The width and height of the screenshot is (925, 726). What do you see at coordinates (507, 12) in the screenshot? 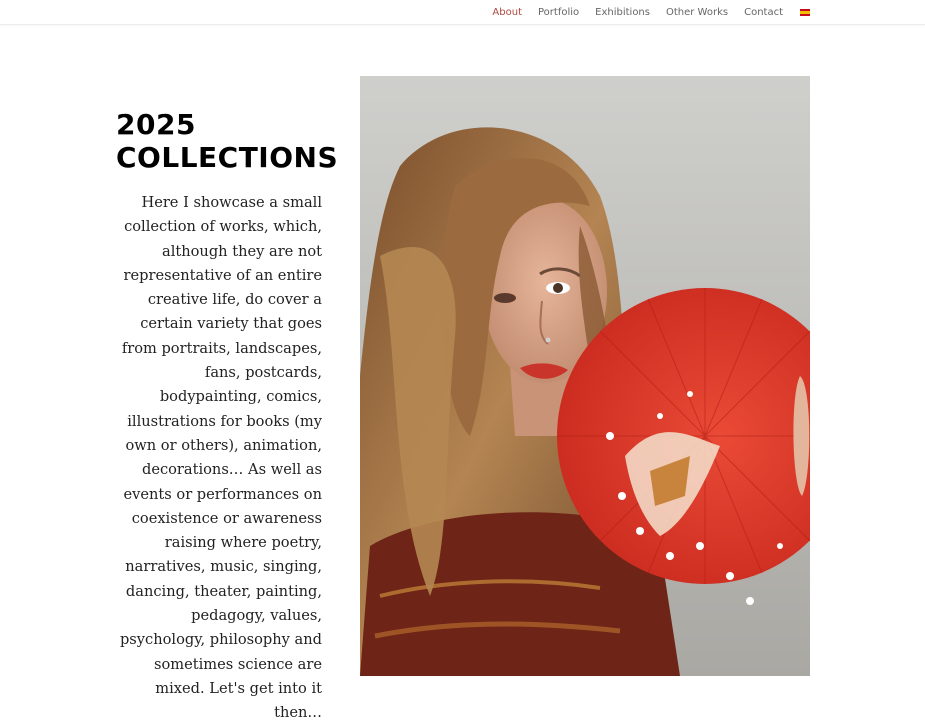
I see `nav-about: About` at bounding box center [507, 12].